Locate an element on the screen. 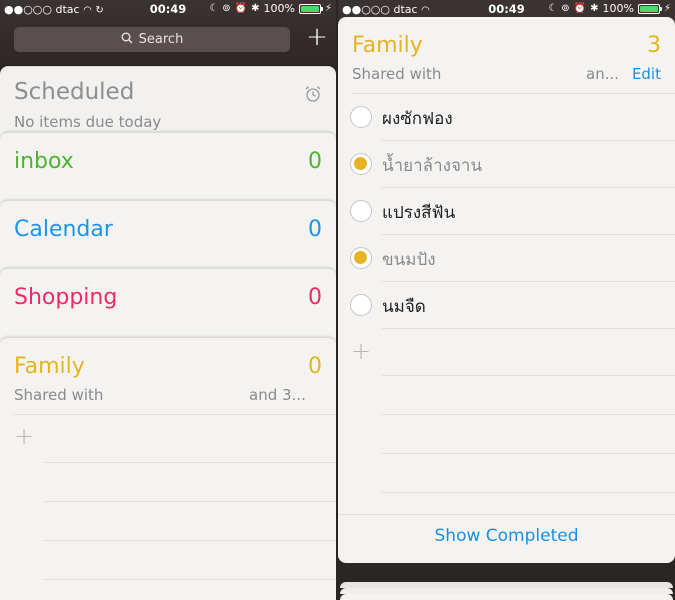 The image size is (675, 600). list-title: inbox is located at coordinates (44, 161).